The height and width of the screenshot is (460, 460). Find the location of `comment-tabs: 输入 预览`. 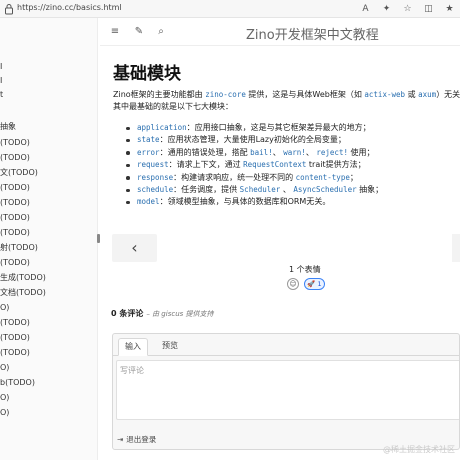

comment-tabs: 输入 预览 is located at coordinates (286, 345).